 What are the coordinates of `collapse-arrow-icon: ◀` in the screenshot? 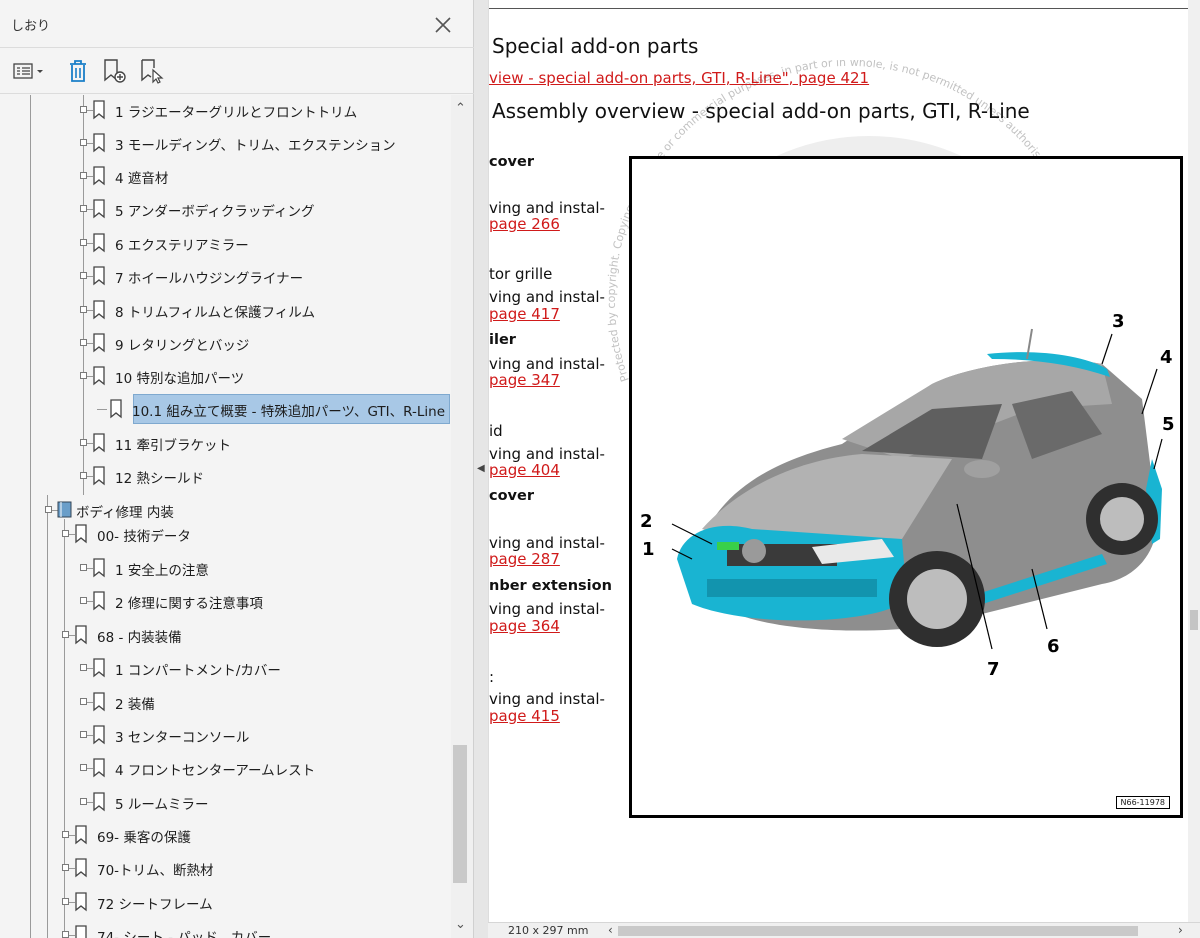 It's located at (481, 468).